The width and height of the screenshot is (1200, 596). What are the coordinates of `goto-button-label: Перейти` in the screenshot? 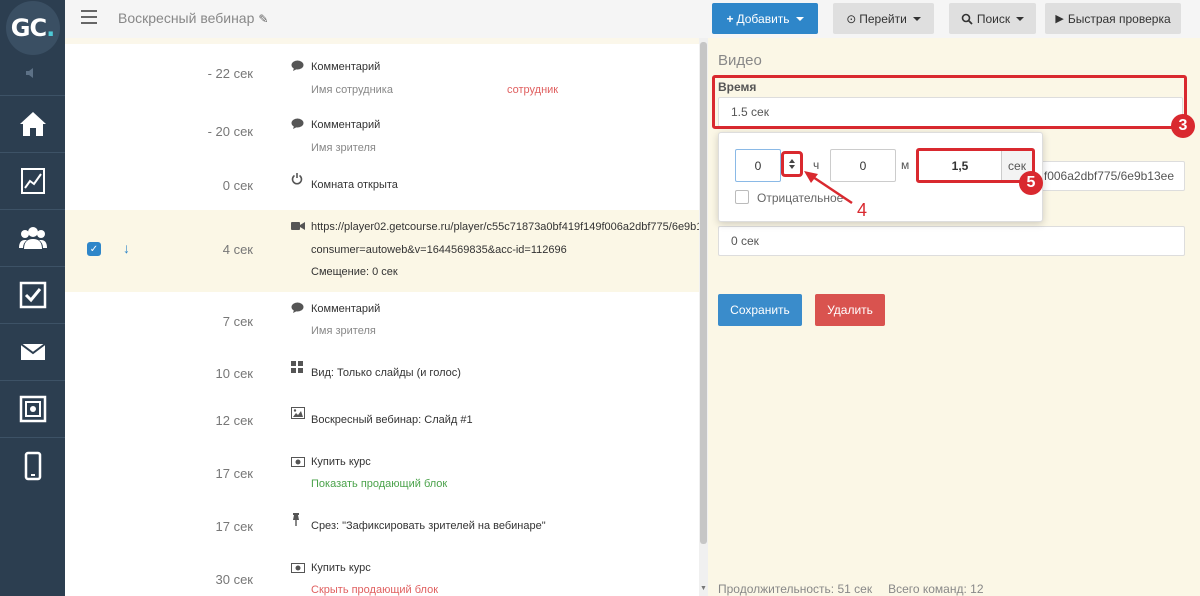 It's located at (883, 18).